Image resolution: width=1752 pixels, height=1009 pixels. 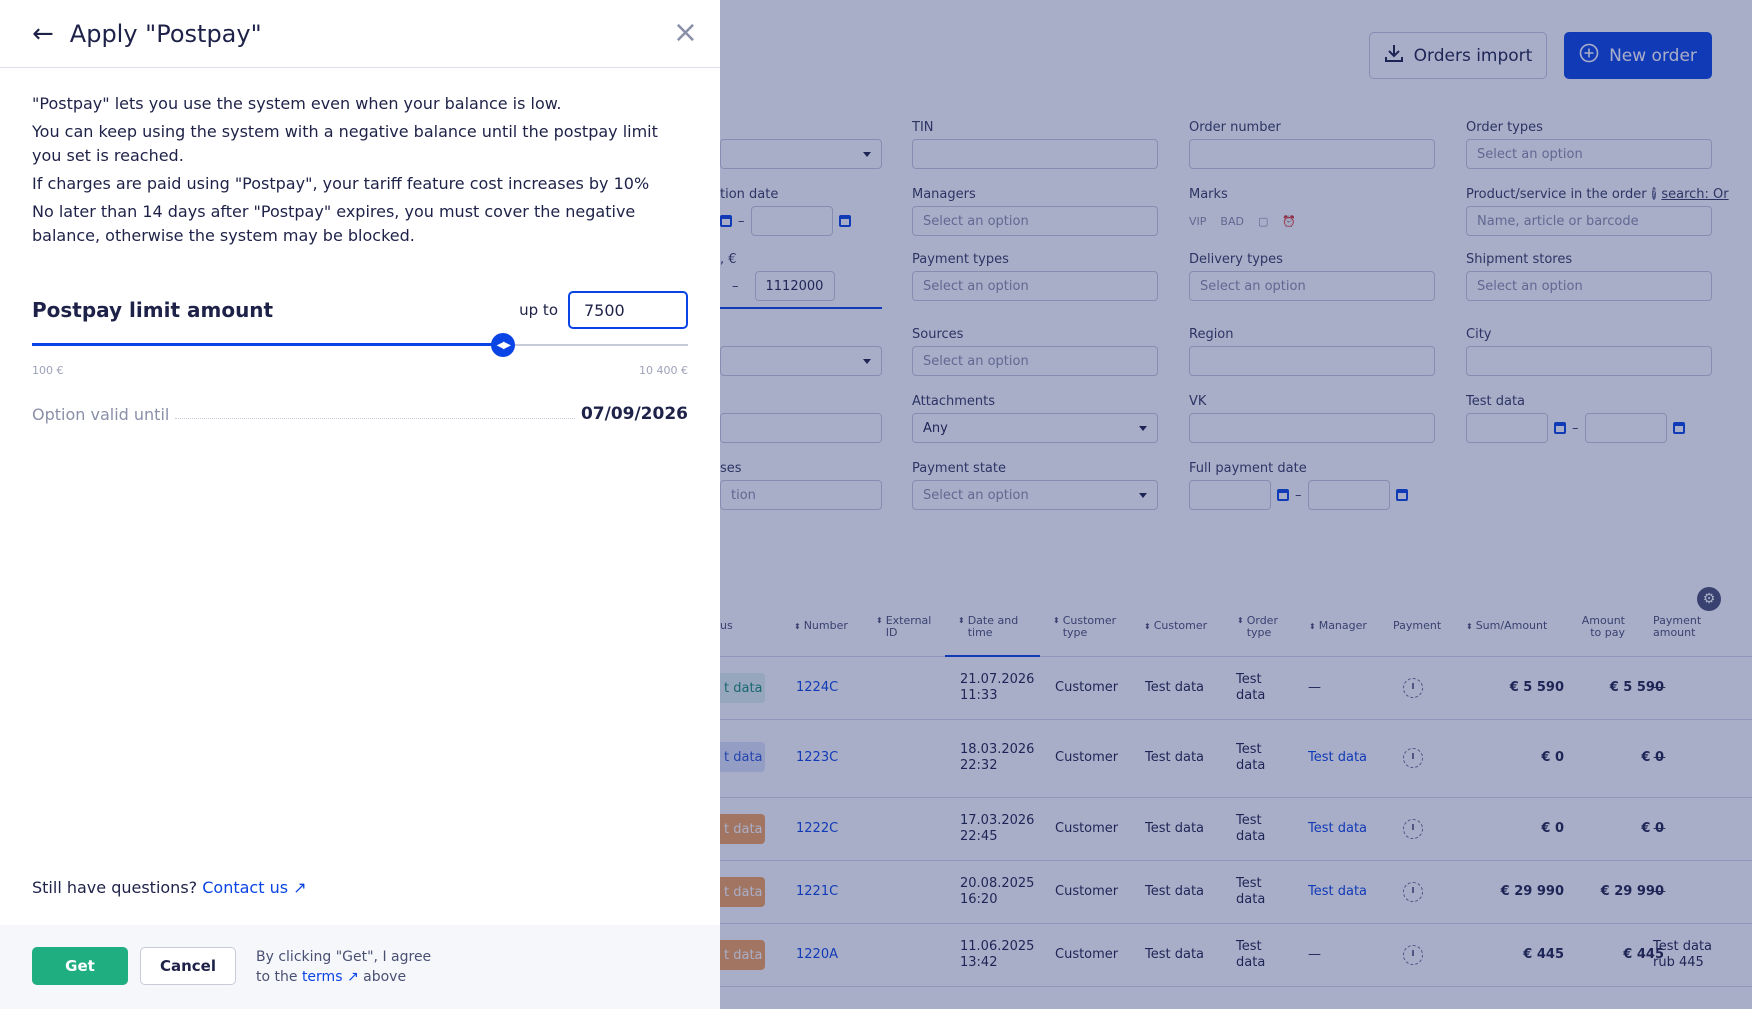 What do you see at coordinates (165, 33) in the screenshot?
I see `panel-title: Apply "Postpay"` at bounding box center [165, 33].